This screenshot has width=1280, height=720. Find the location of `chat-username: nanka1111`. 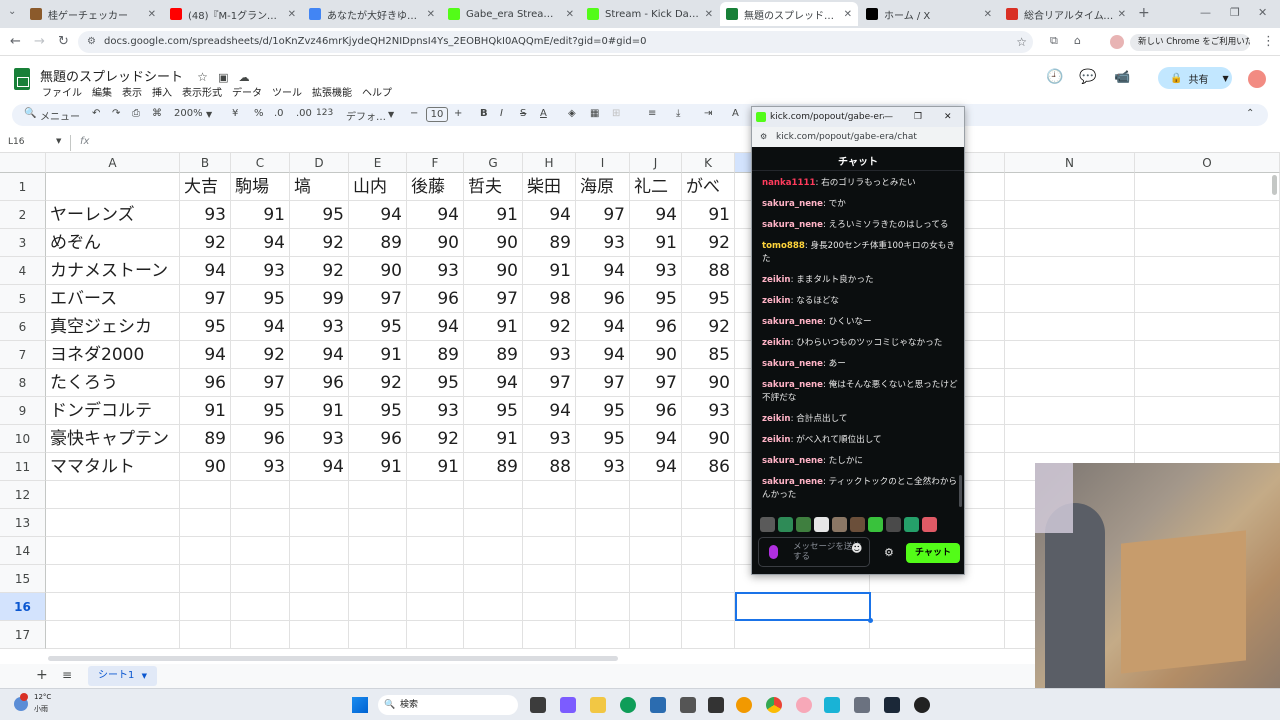

chat-username: nanka1111 is located at coordinates (788, 183).